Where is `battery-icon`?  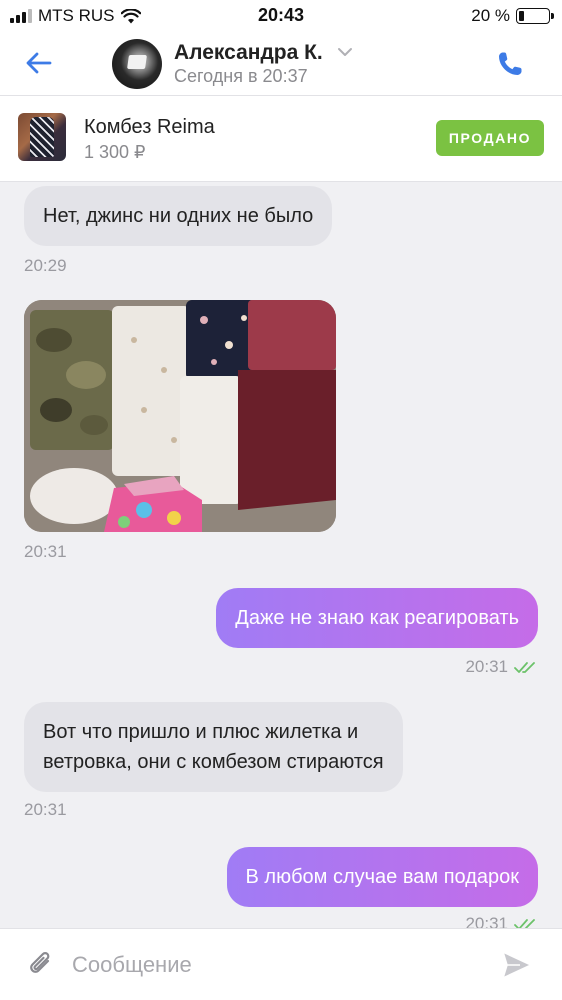
battery-icon is located at coordinates (535, 16).